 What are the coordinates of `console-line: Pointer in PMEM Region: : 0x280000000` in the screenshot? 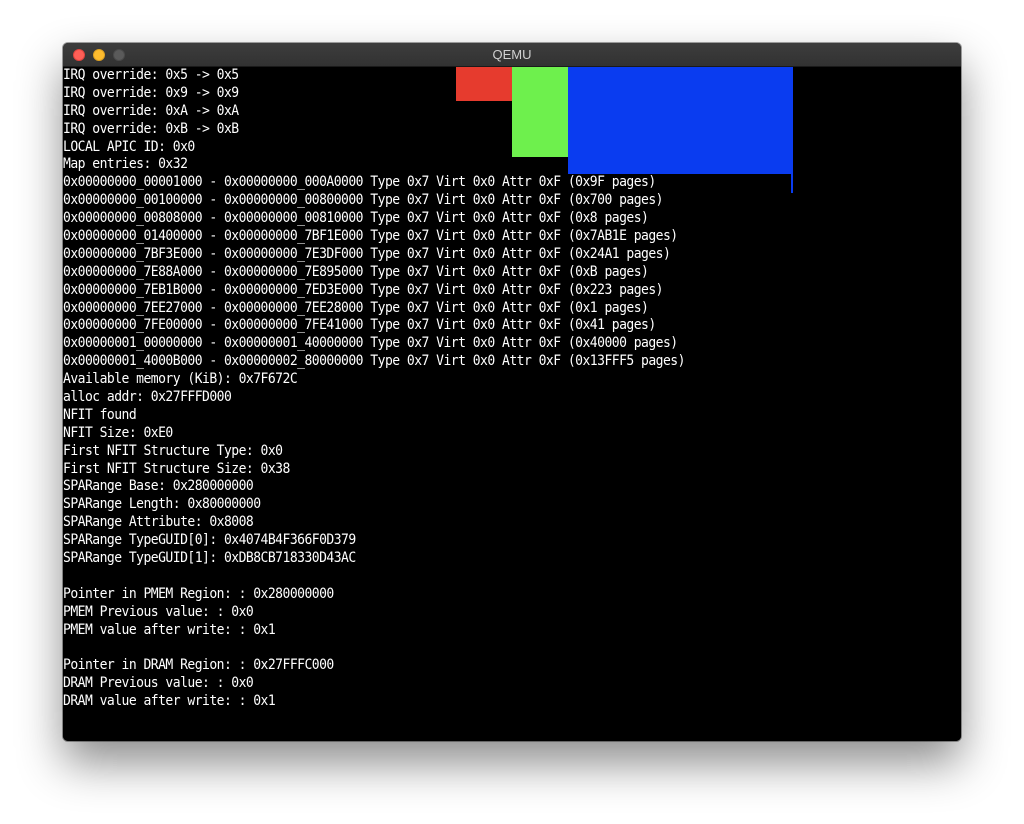 It's located at (198, 593).